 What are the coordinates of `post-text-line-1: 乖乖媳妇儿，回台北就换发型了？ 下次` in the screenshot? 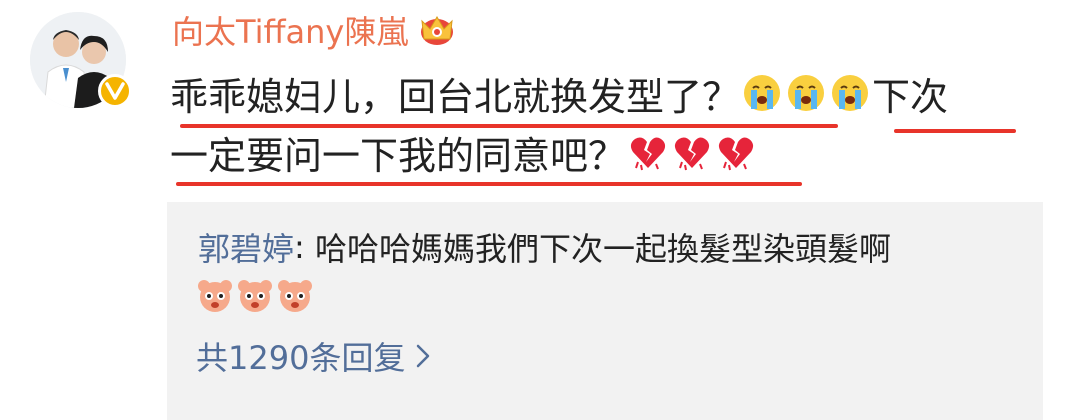 It's located at (559, 93).